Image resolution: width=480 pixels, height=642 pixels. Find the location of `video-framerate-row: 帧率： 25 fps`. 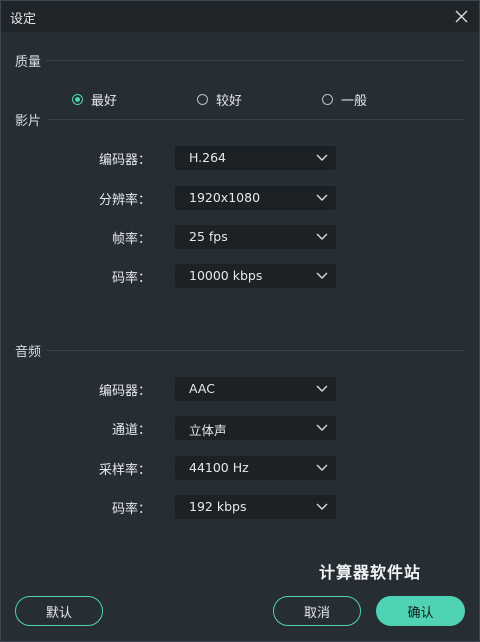

video-framerate-row: 帧率： 25 fps is located at coordinates (240, 237).